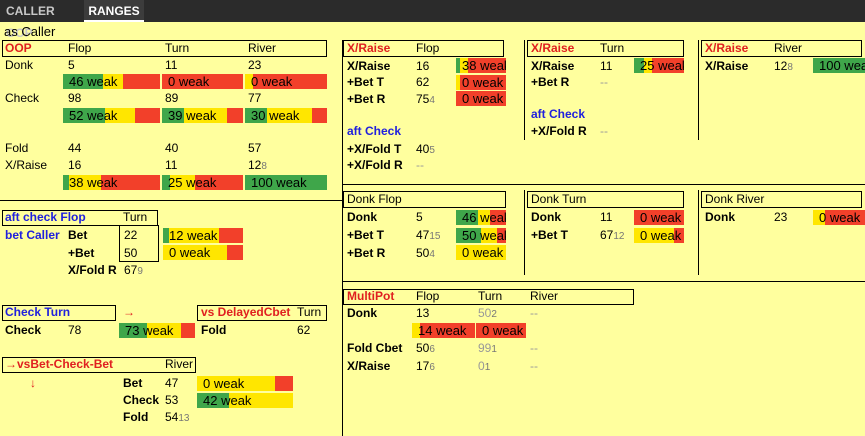 The width and height of the screenshot is (865, 436). What do you see at coordinates (111, 115) in the screenshot?
I see `stat-bar: 52 weak` at bounding box center [111, 115].